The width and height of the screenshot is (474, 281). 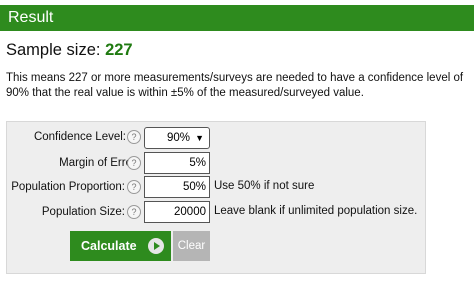 I want to click on margin-of-error-row: Margin of Error:, so click(x=69, y=165).